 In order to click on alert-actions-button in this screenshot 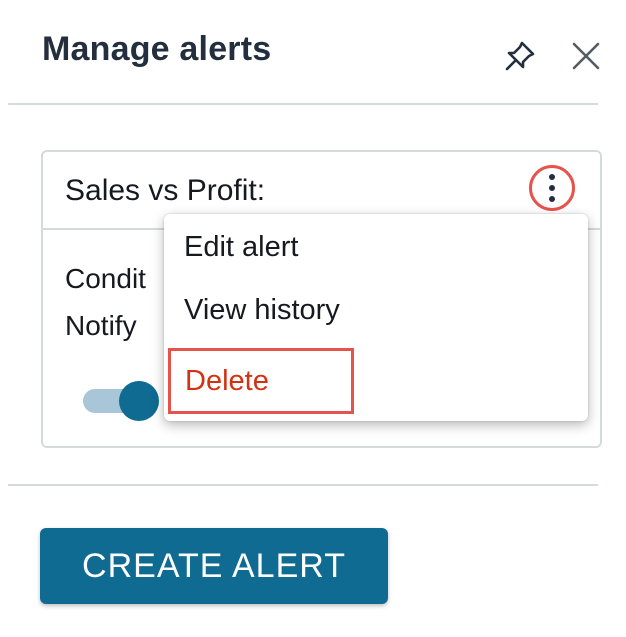, I will do `click(552, 188)`.